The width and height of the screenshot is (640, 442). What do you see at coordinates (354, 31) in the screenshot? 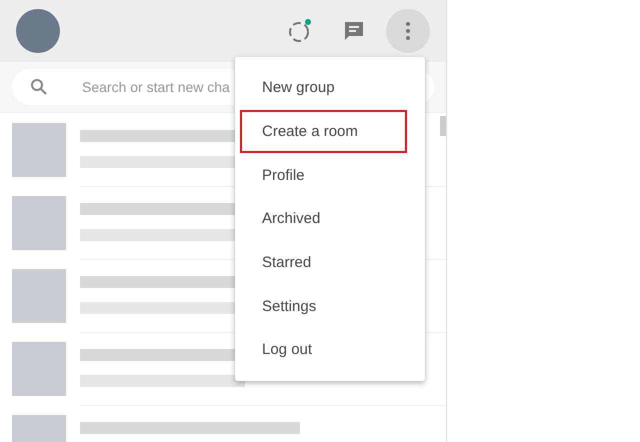
I see `message-icon` at bounding box center [354, 31].